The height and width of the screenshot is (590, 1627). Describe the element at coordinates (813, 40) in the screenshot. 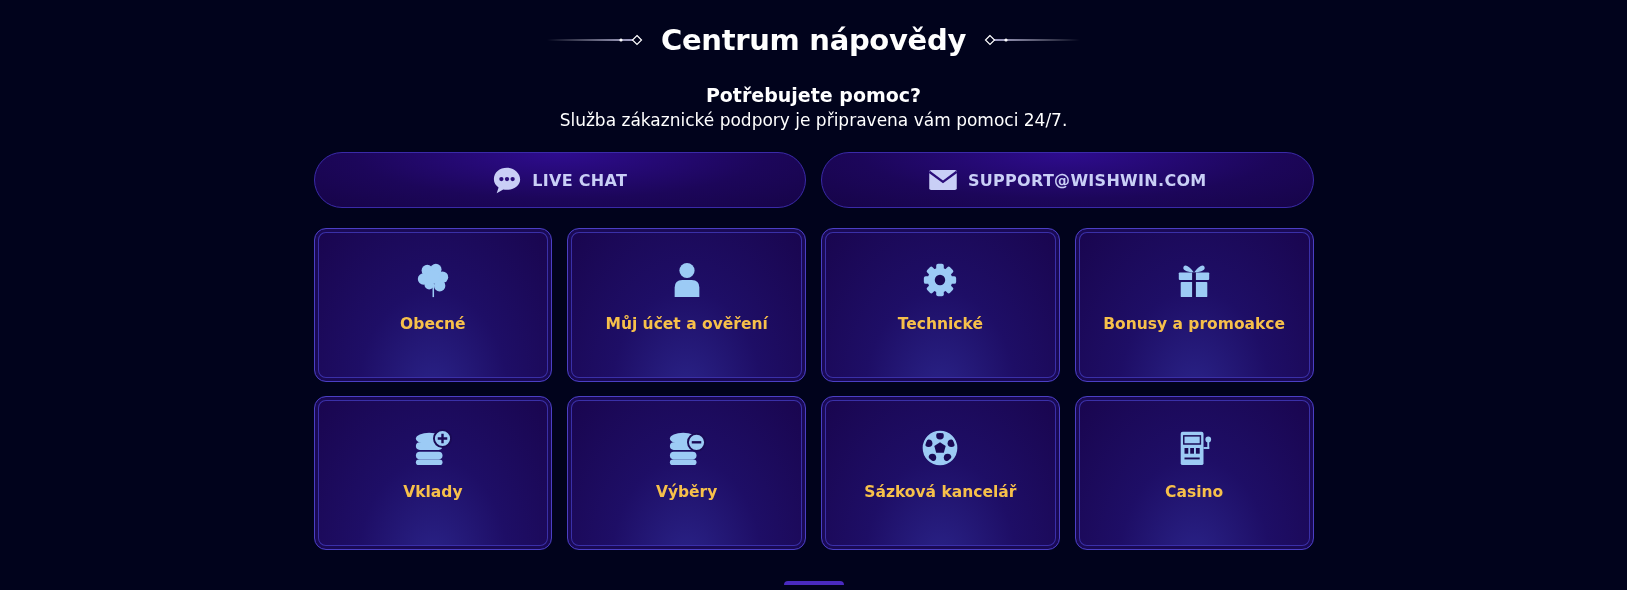

I see `page-title: Centrum nápovědy` at that location.